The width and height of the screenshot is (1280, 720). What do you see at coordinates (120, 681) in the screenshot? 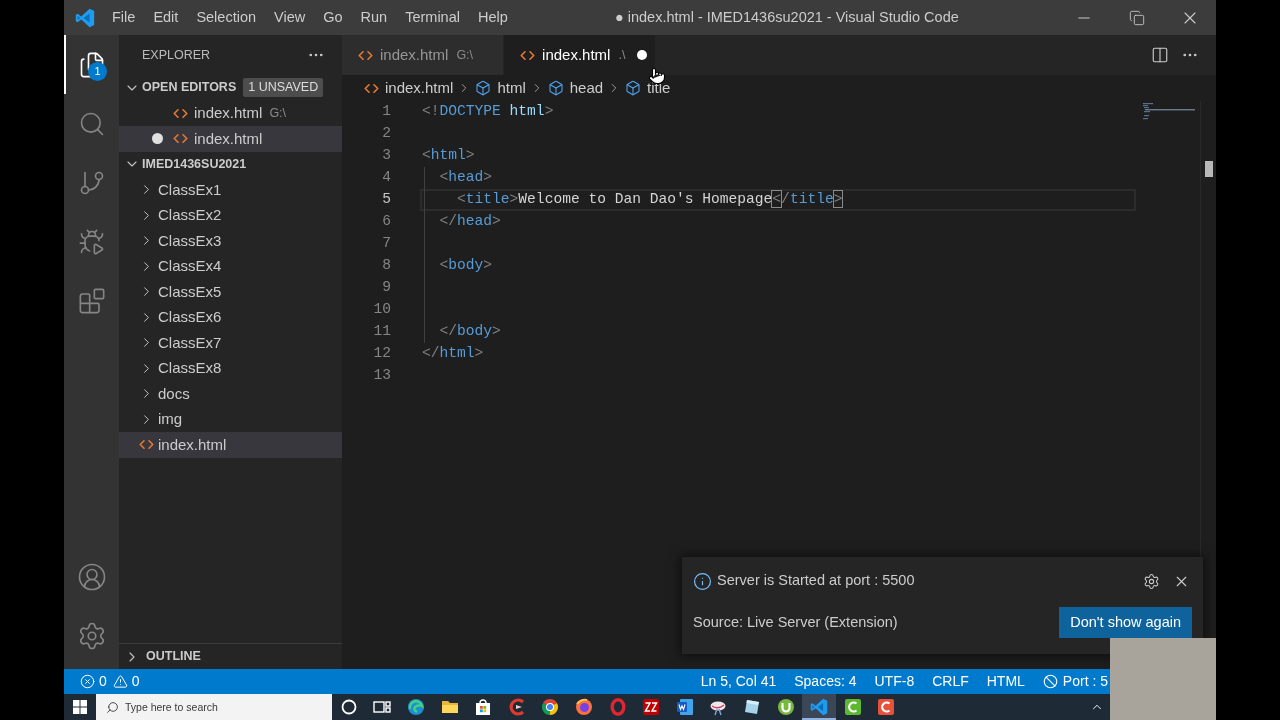
I see `warning-icon` at bounding box center [120, 681].